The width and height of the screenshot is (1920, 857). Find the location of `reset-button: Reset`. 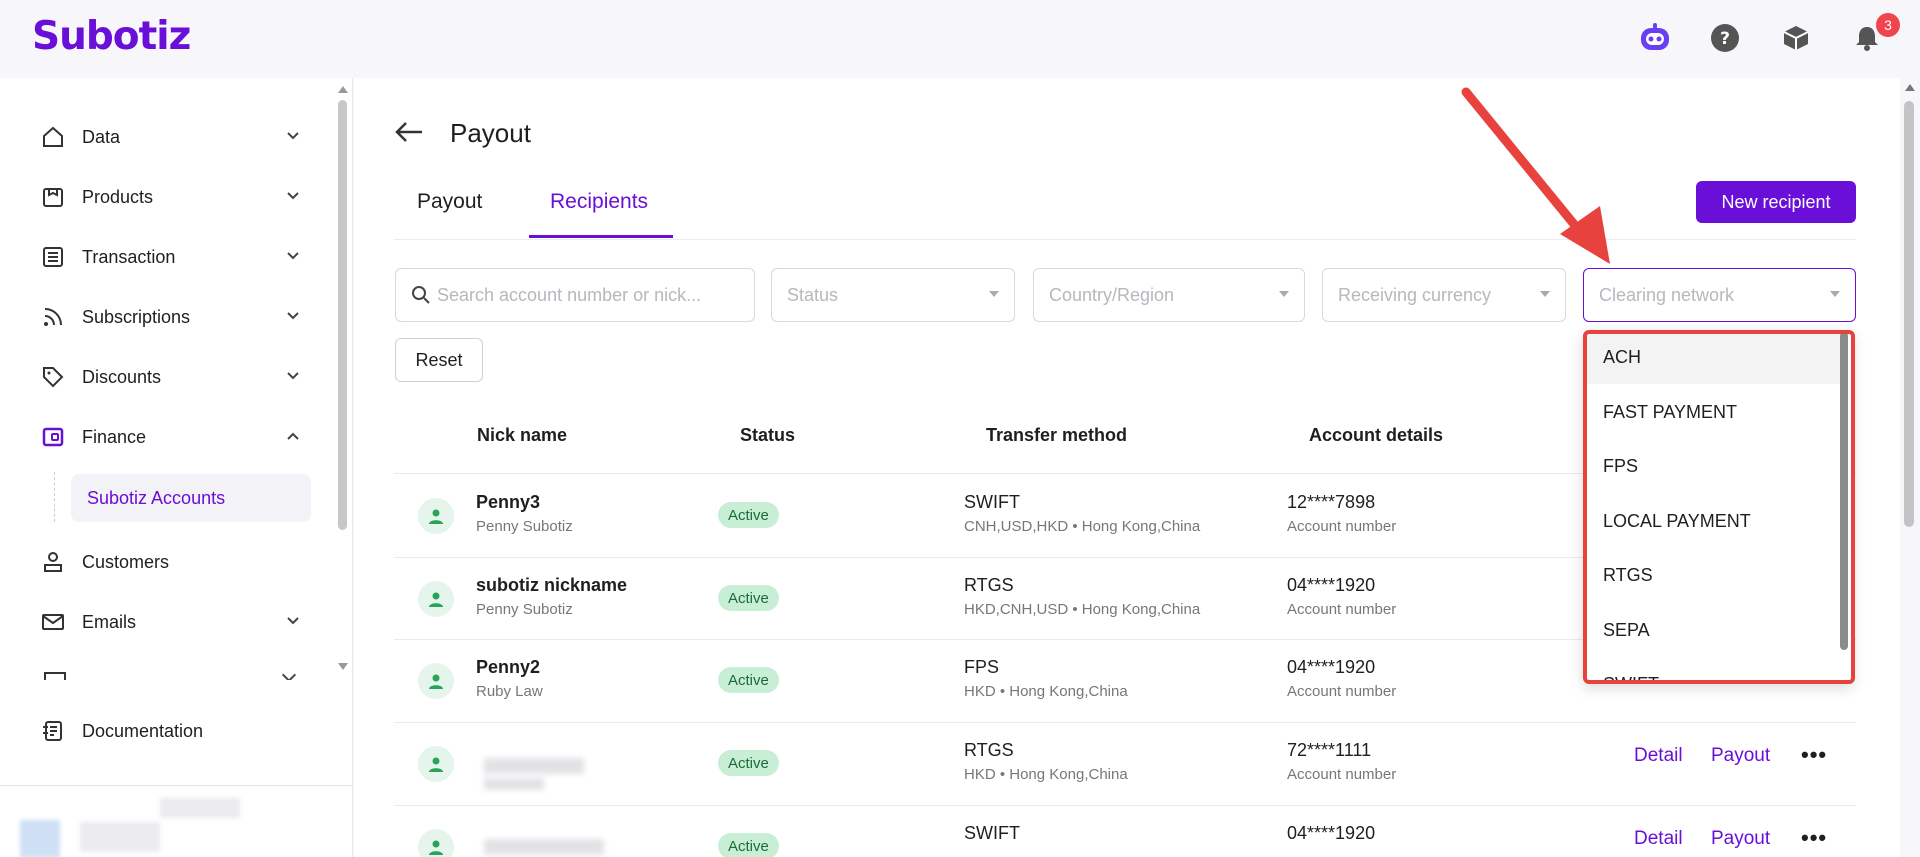

reset-button: Reset is located at coordinates (439, 360).